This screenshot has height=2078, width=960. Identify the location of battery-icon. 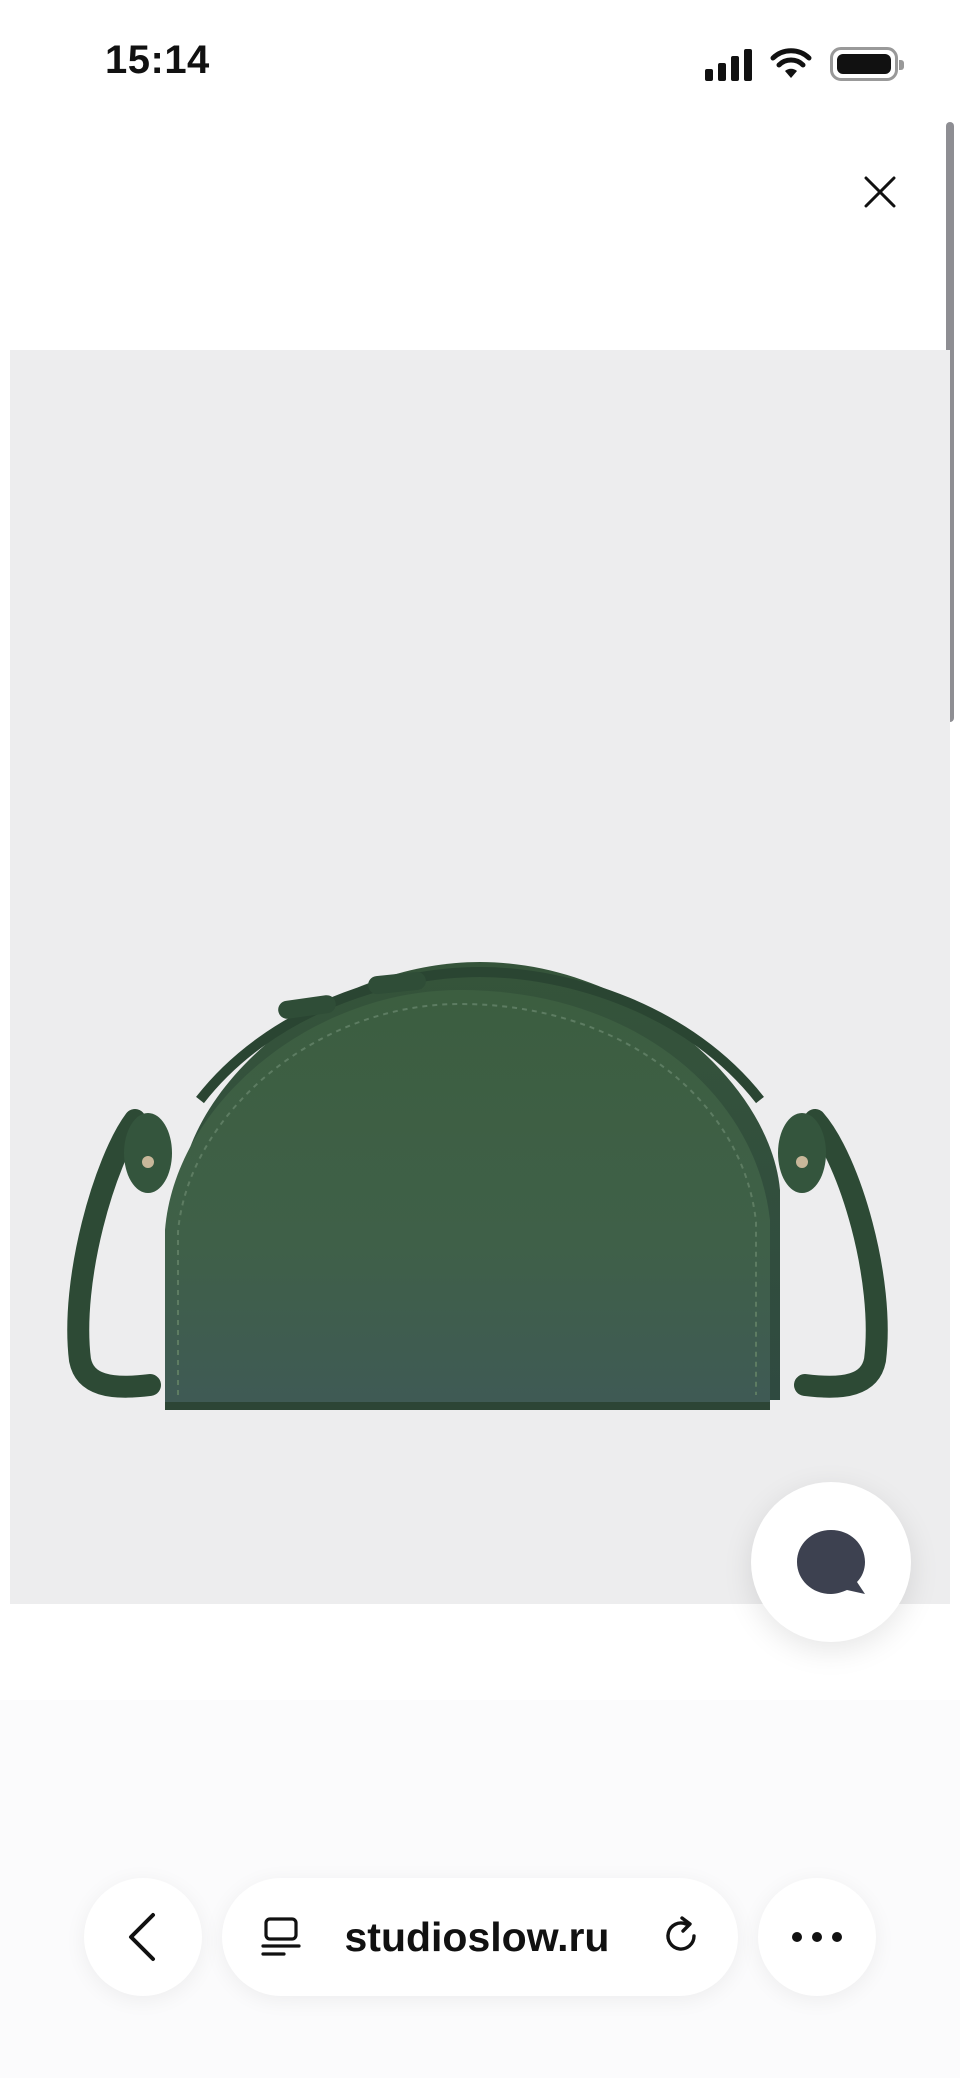
(867, 64).